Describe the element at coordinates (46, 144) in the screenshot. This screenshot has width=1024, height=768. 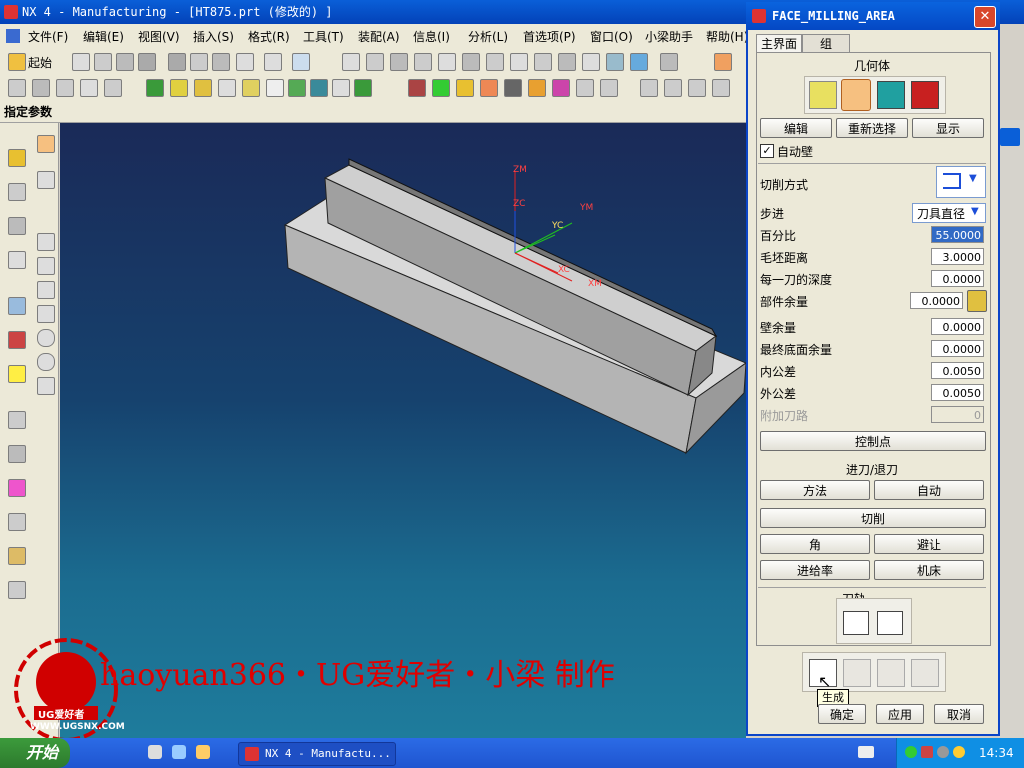
I see `select-icon` at that location.